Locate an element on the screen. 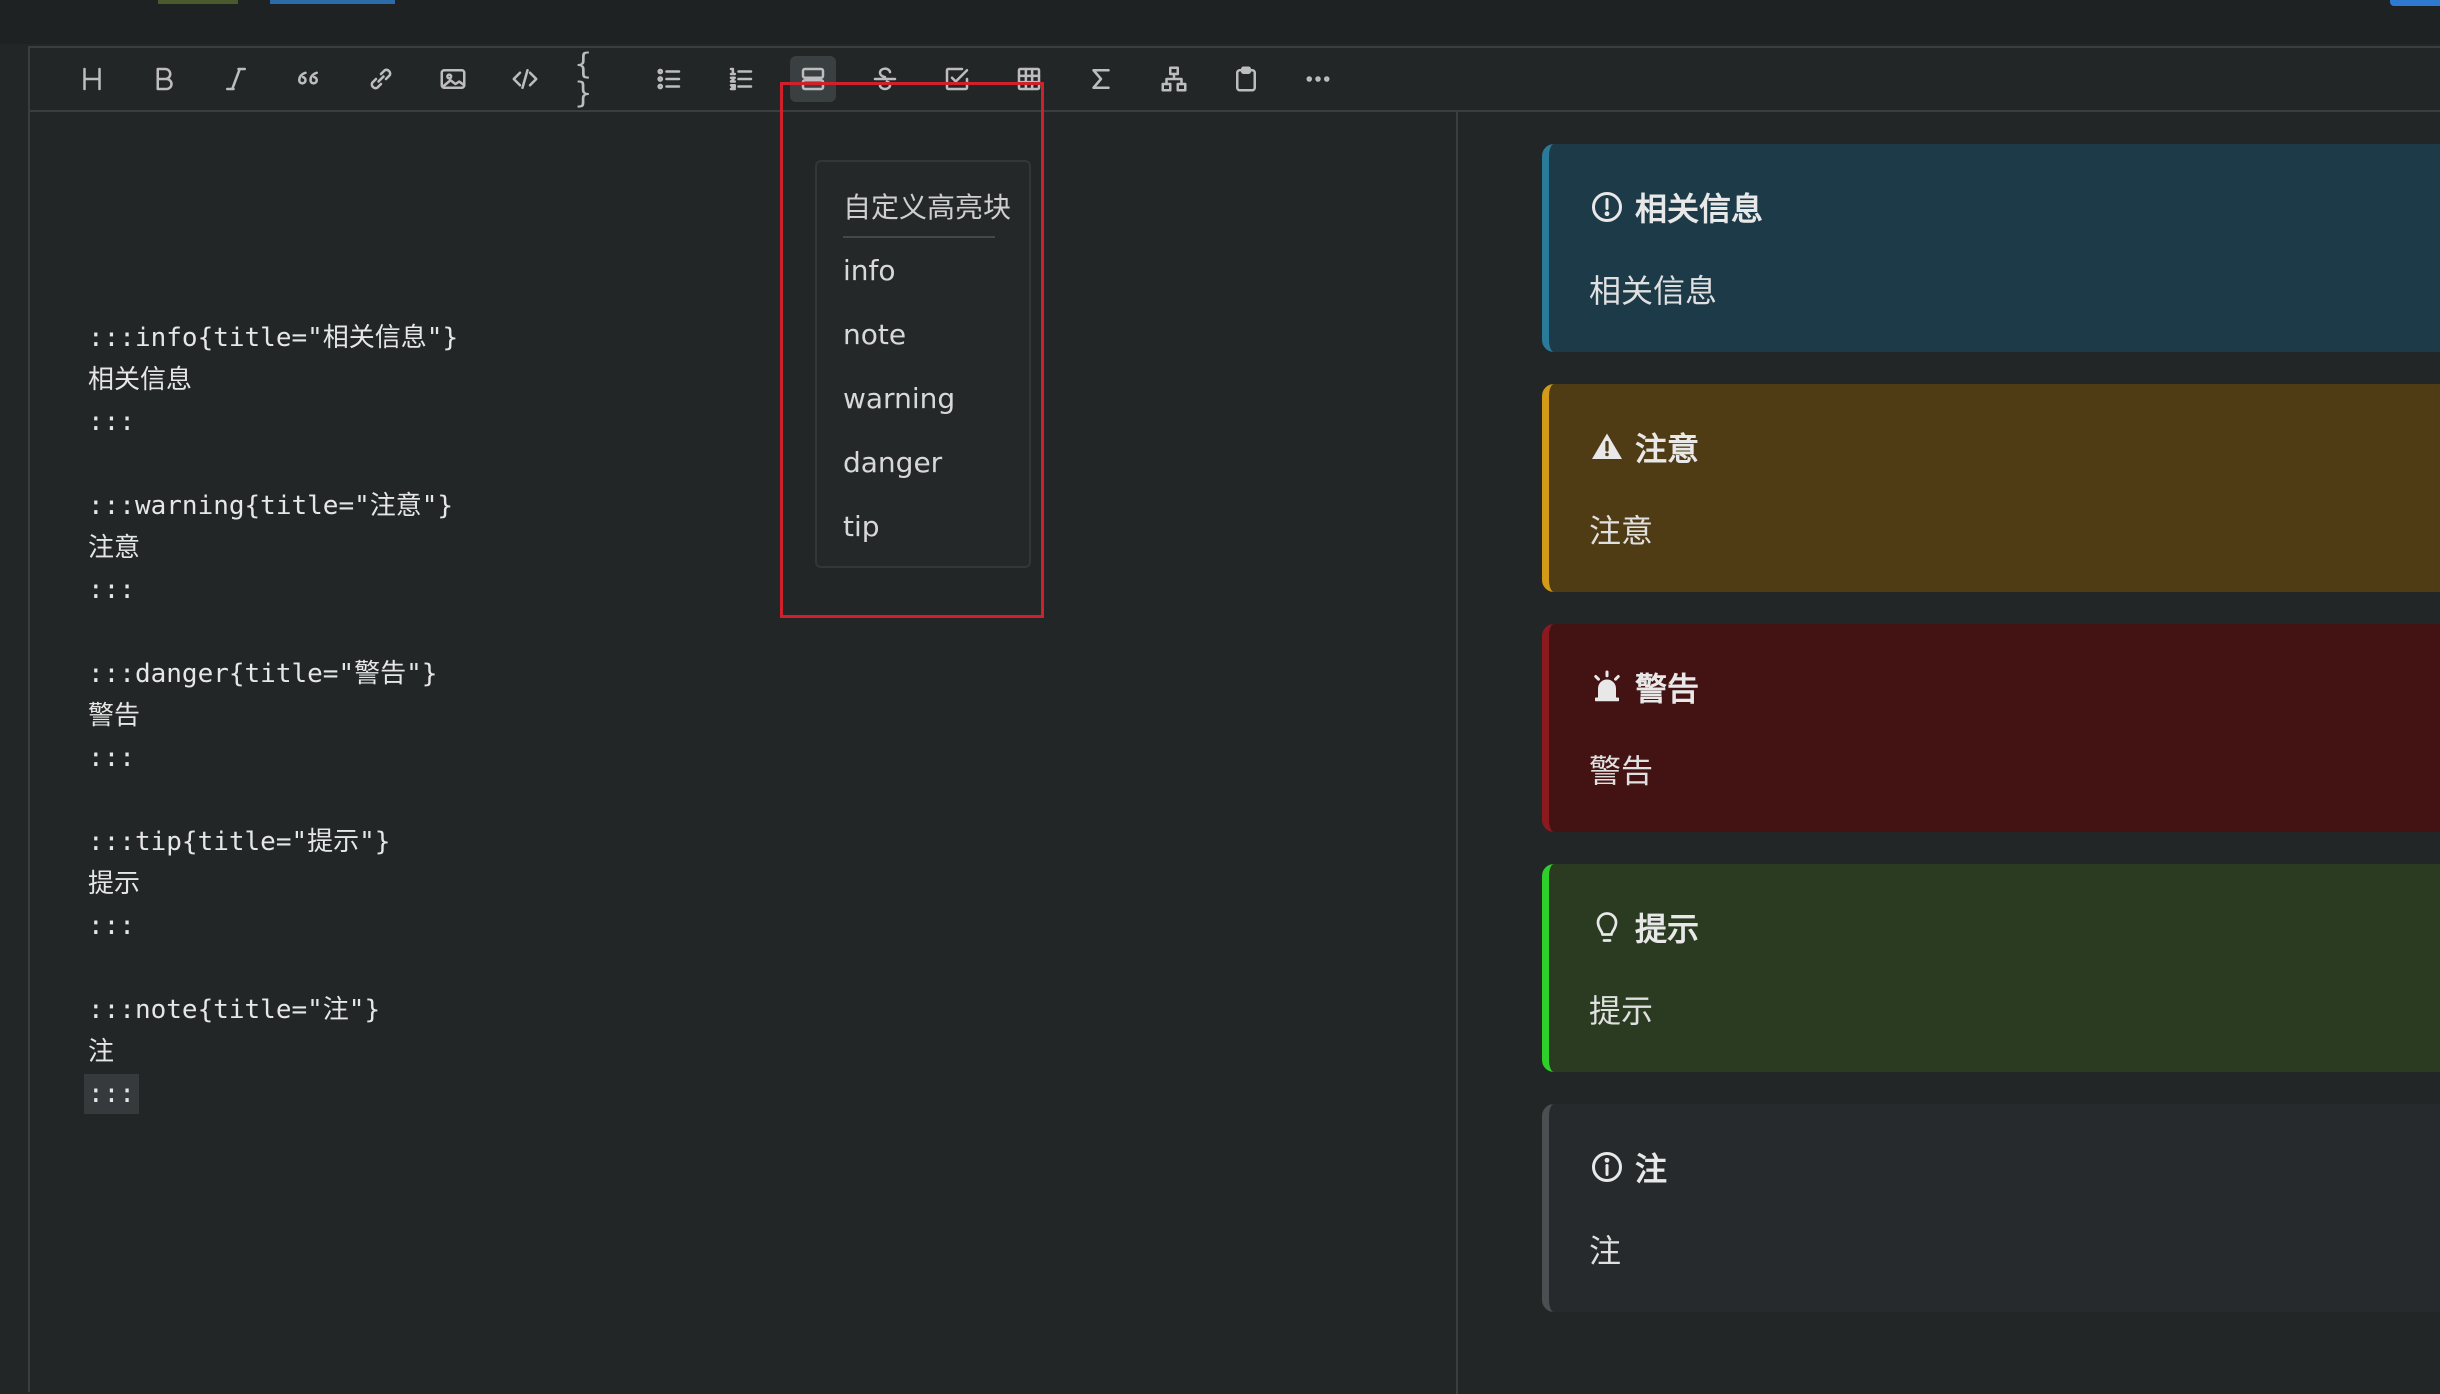 The width and height of the screenshot is (2440, 1394). container-button is located at coordinates (813, 79).